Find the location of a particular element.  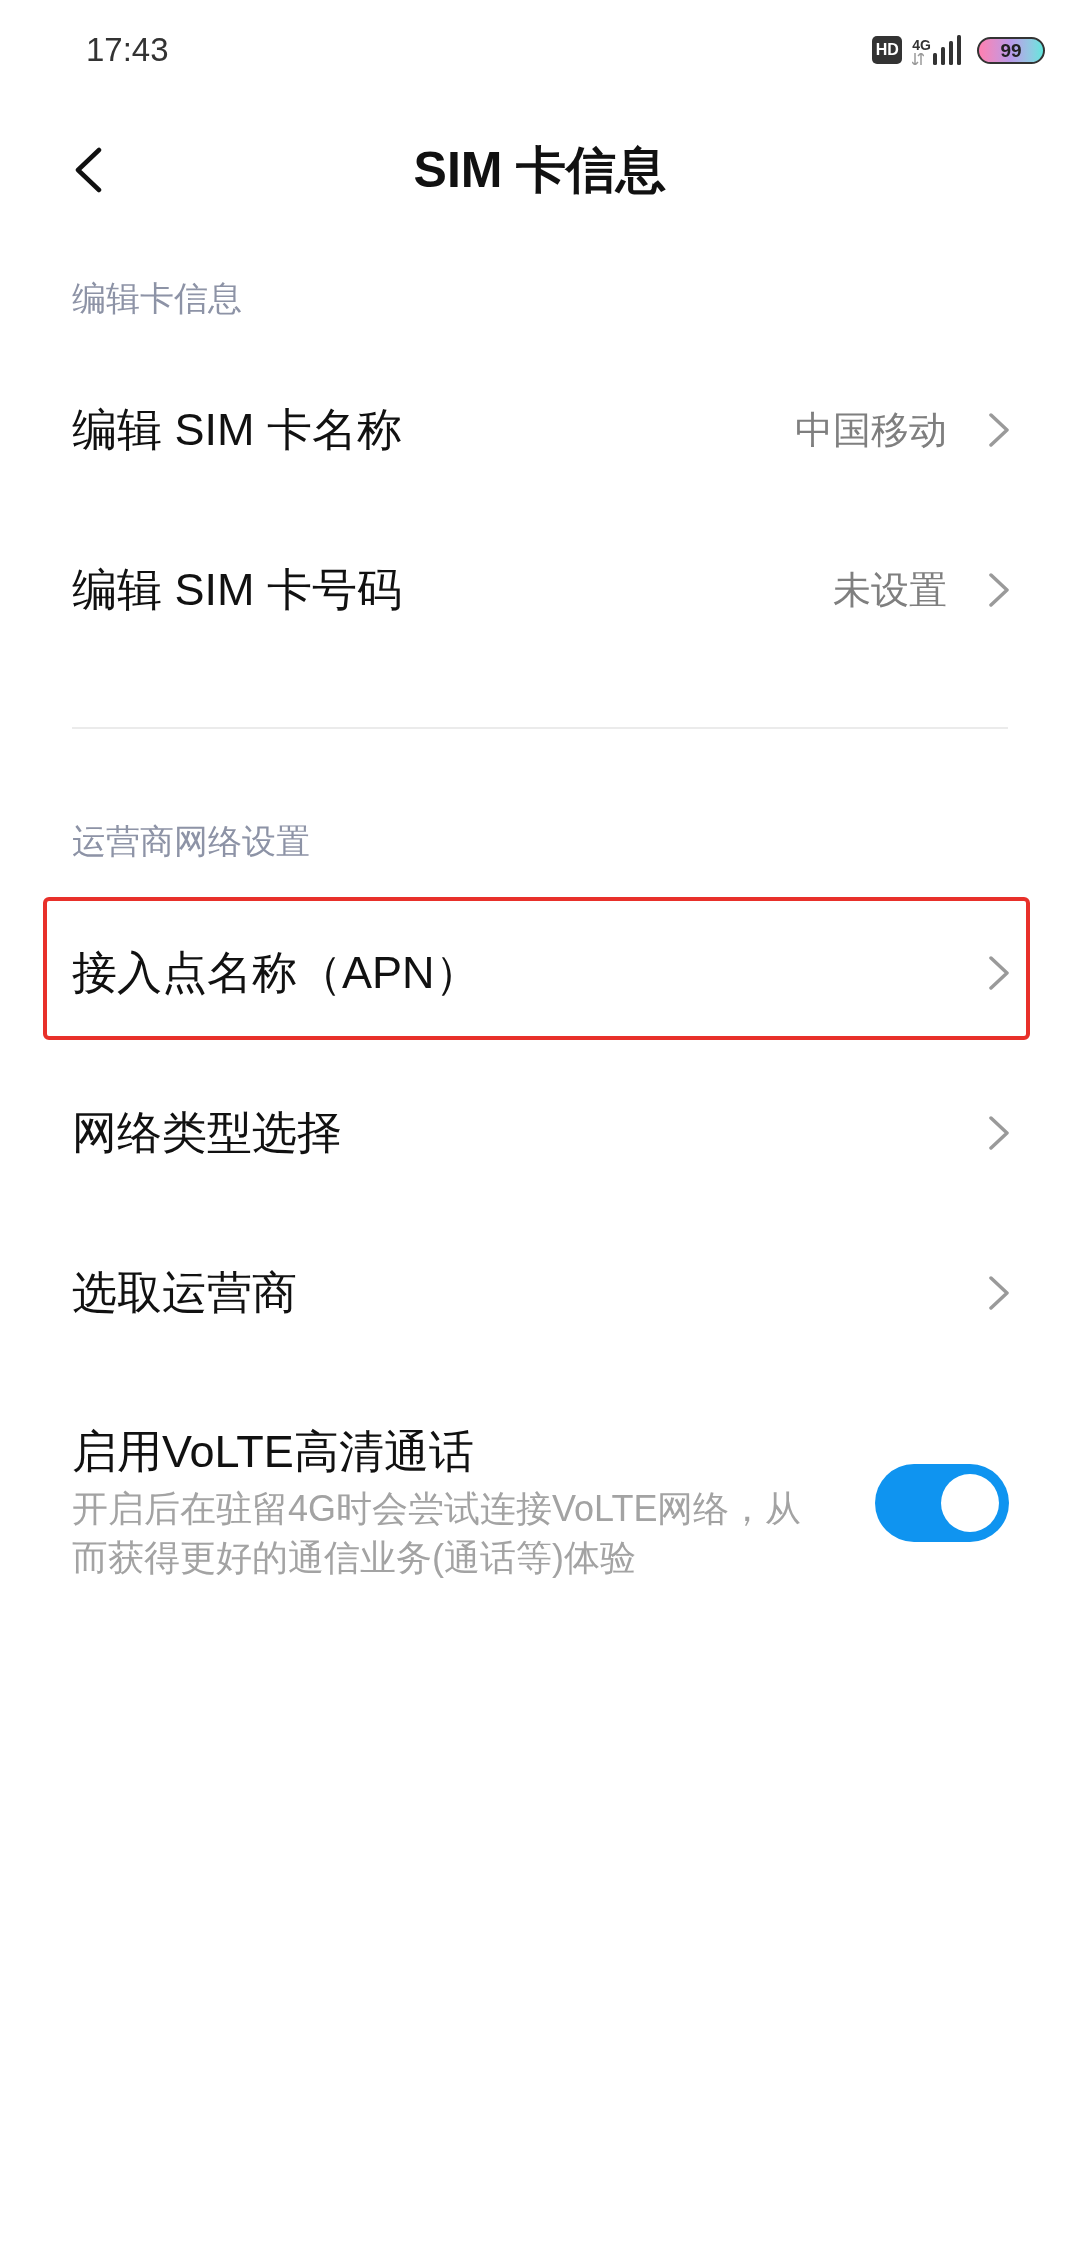

settings-item: 网络类型选择 is located at coordinates (540, 1133).